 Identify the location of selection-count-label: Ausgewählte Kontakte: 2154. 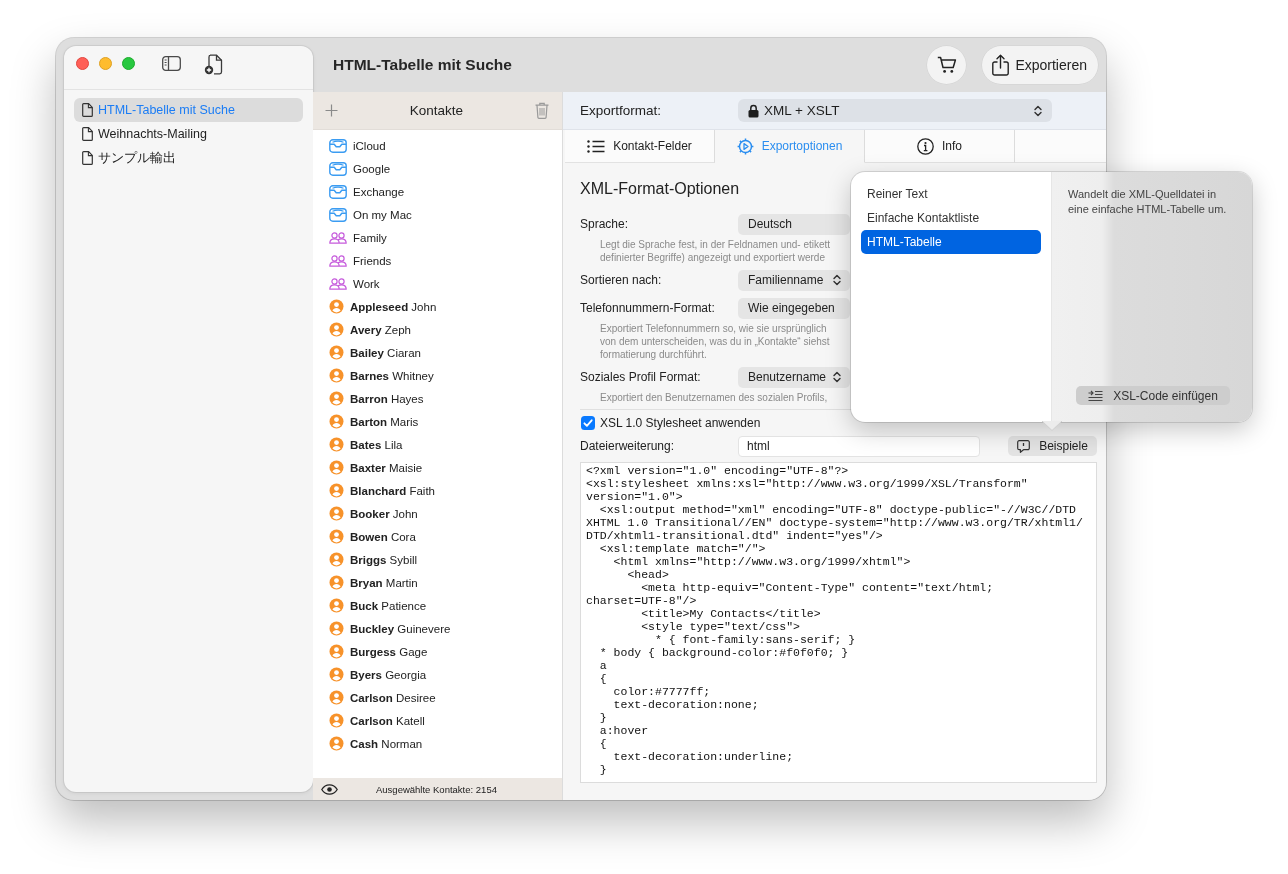
(436, 789).